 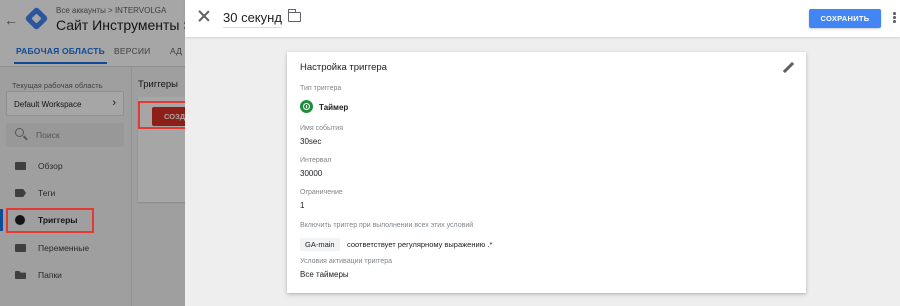 What do you see at coordinates (252, 19) in the screenshot?
I see `trigger-name-field: 30 секунд` at bounding box center [252, 19].